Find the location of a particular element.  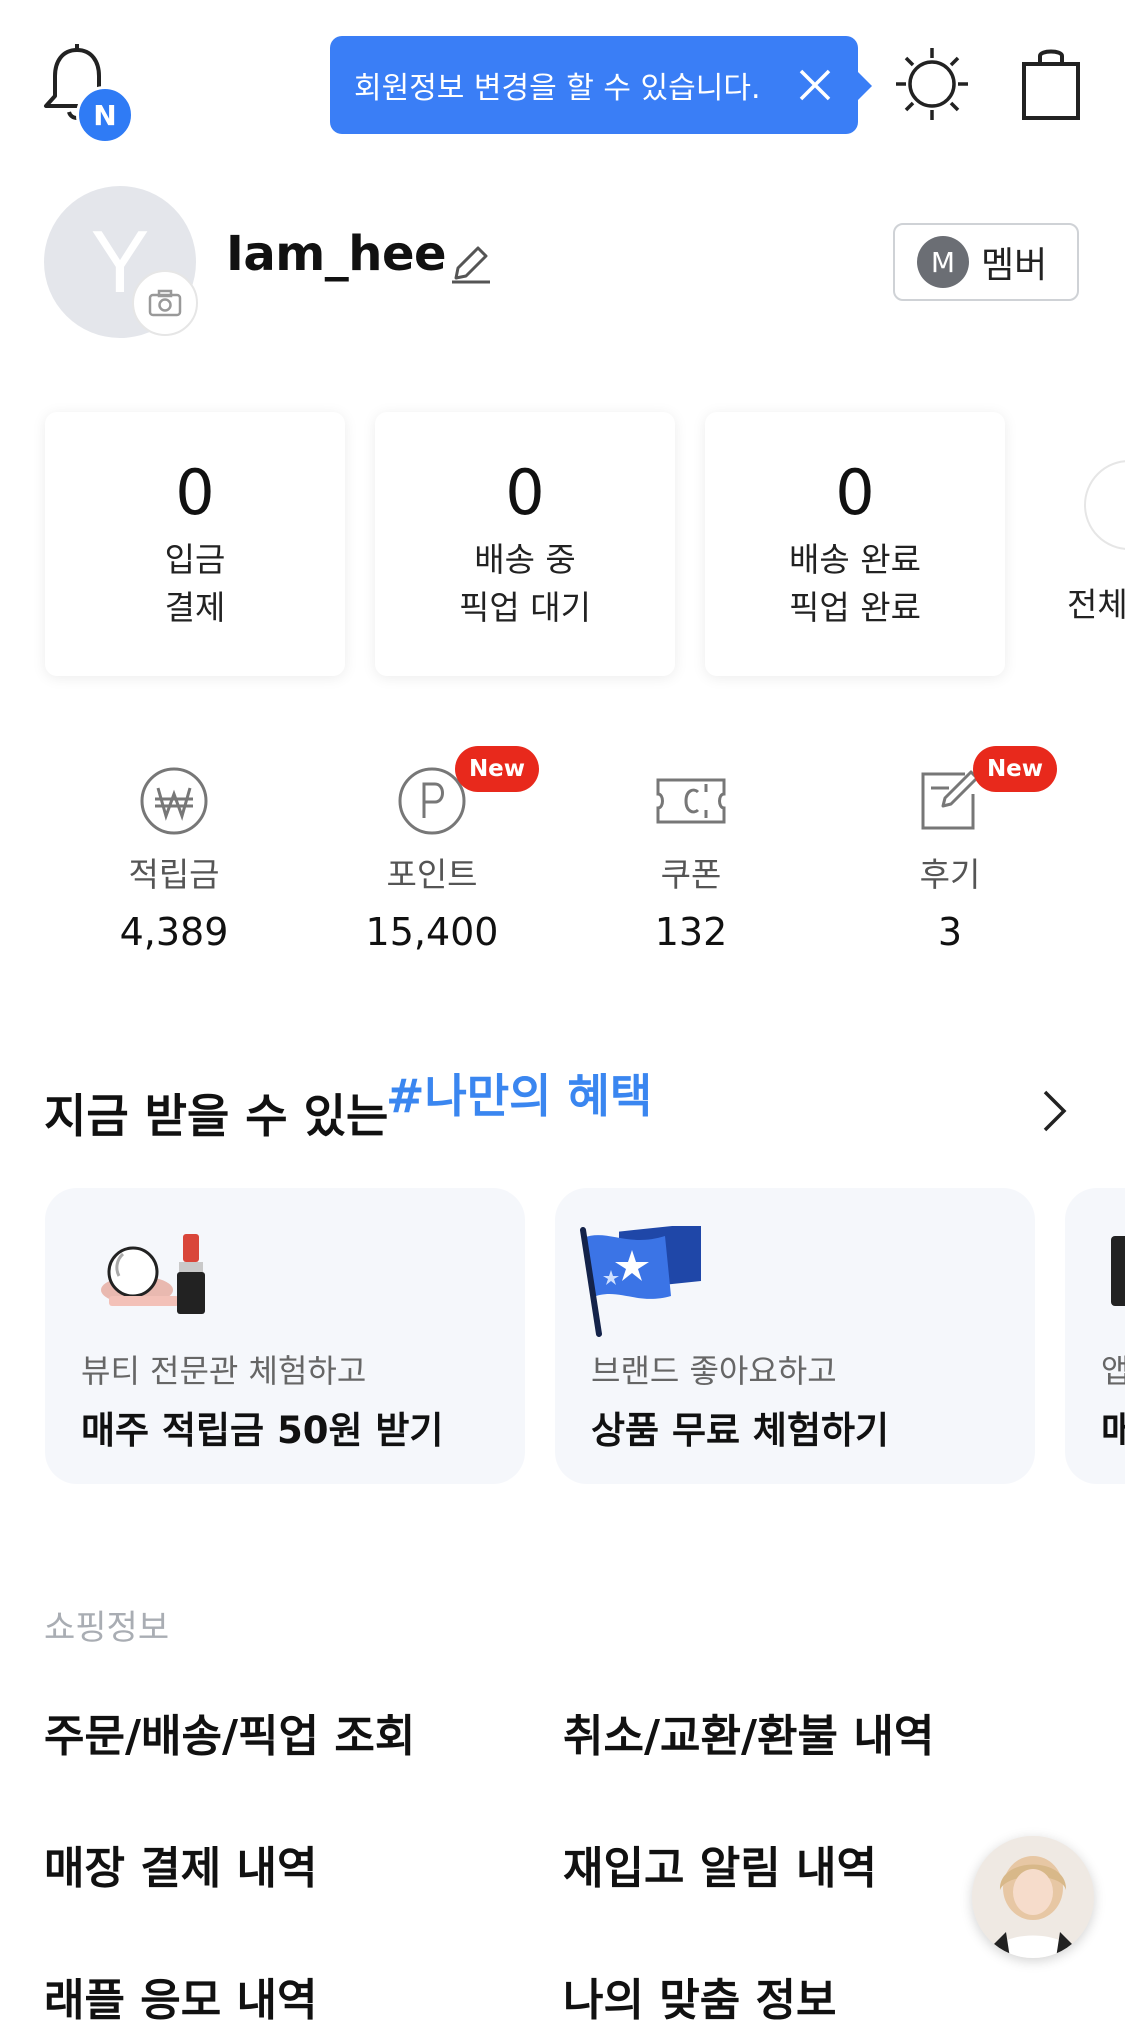

notification-badge: N is located at coordinates (105, 115).